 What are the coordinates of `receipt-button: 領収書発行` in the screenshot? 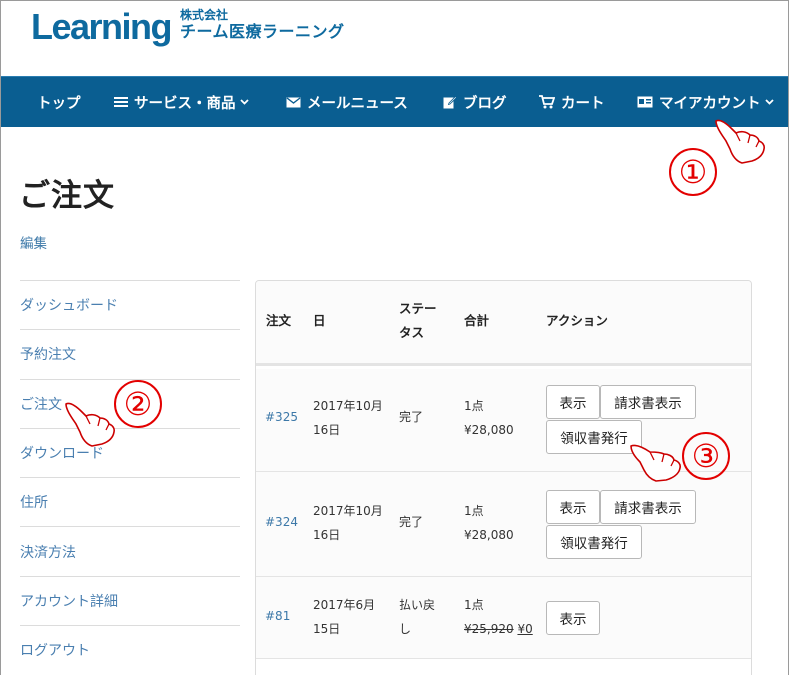 It's located at (594, 542).